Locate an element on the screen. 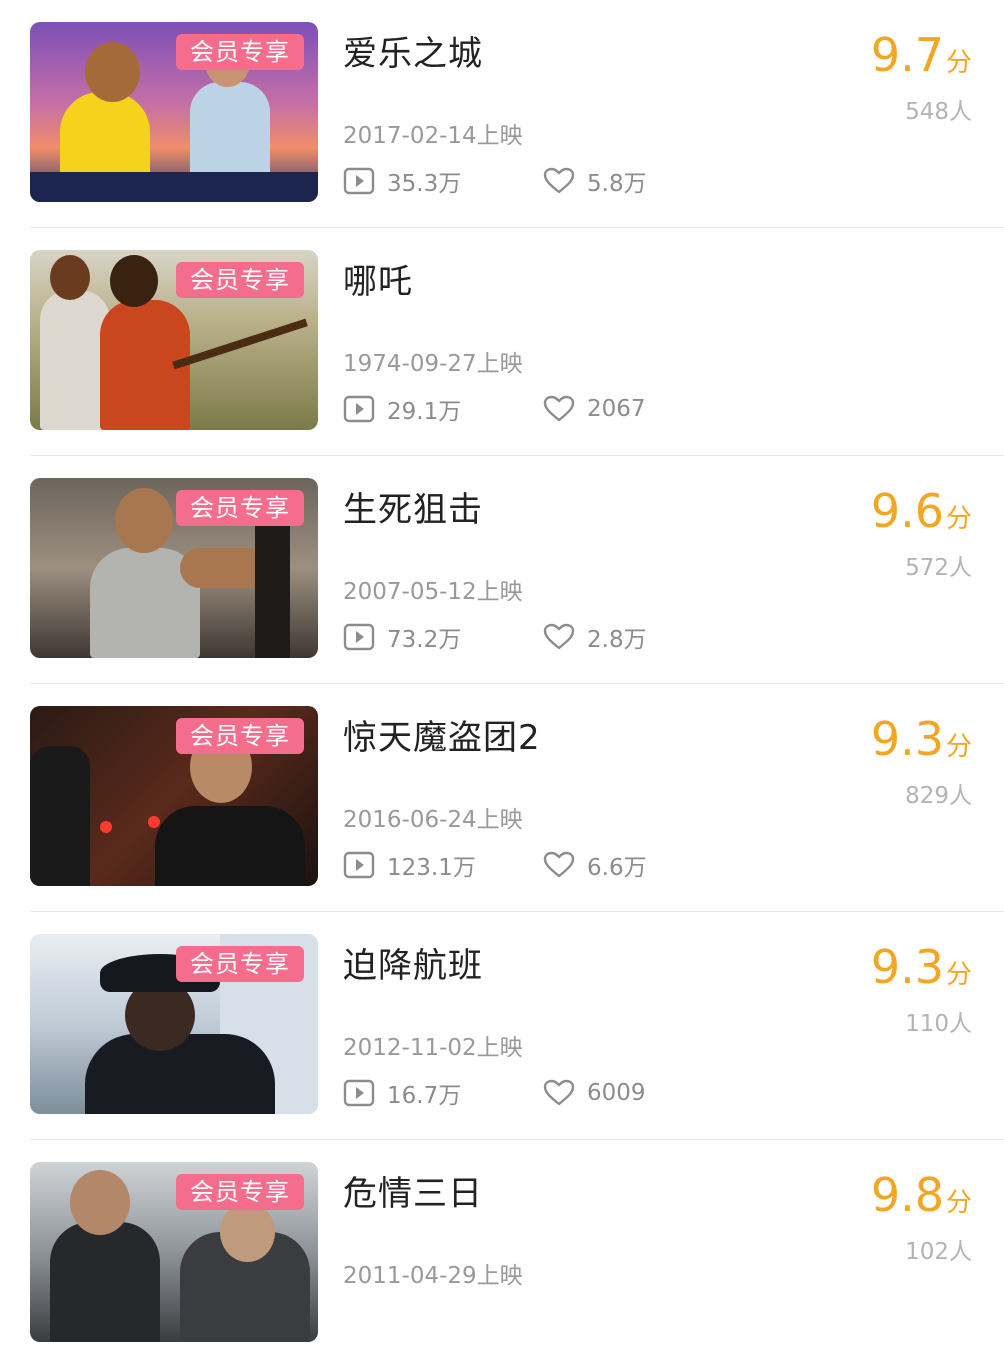 Image resolution: width=1004 pixels, height=1368 pixels. play-count: 16.7万 is located at coordinates (443, 1093).